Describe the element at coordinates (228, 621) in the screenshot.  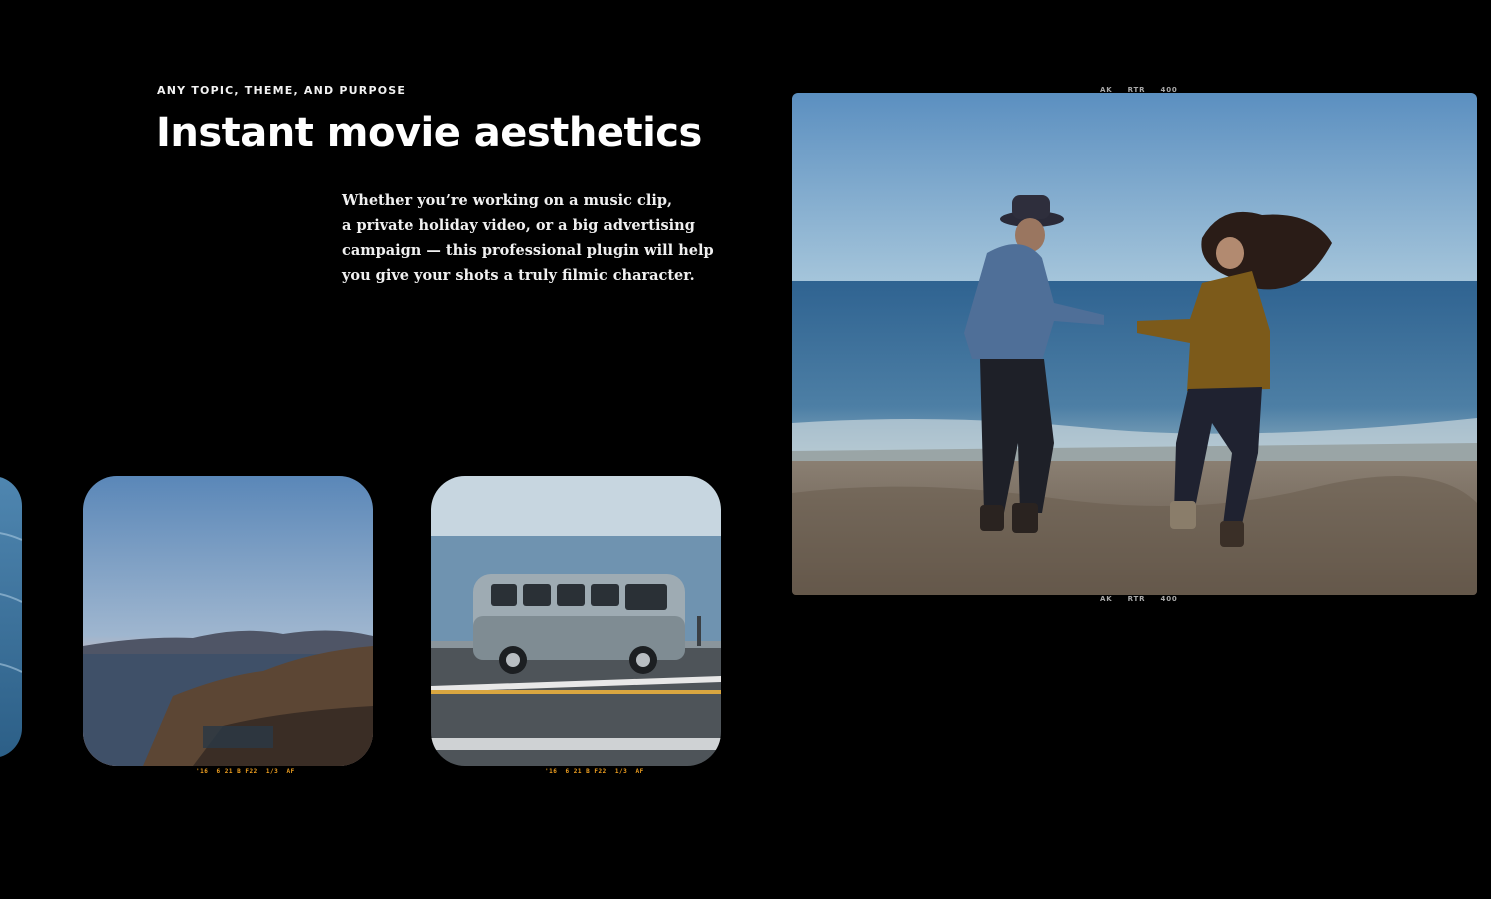
I see `thumbnail-cliffs` at that location.